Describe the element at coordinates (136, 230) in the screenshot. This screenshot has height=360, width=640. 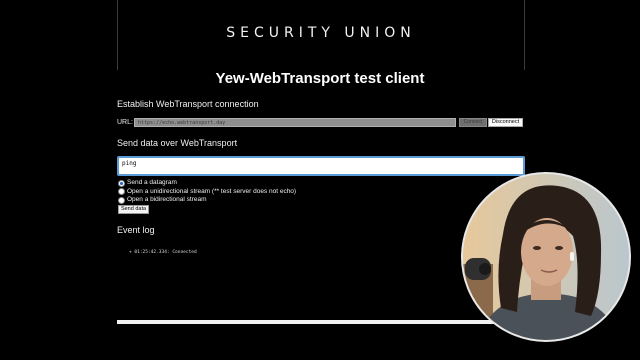
I see `event-log-title: Event log` at that location.